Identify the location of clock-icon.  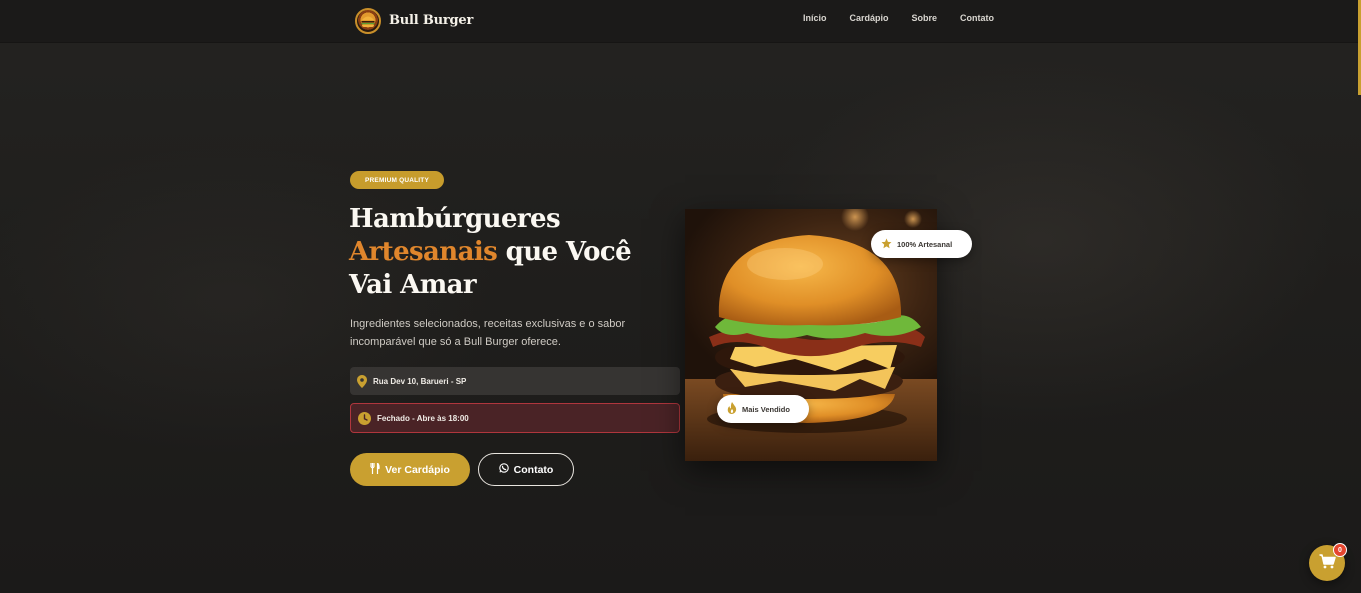
(364, 418).